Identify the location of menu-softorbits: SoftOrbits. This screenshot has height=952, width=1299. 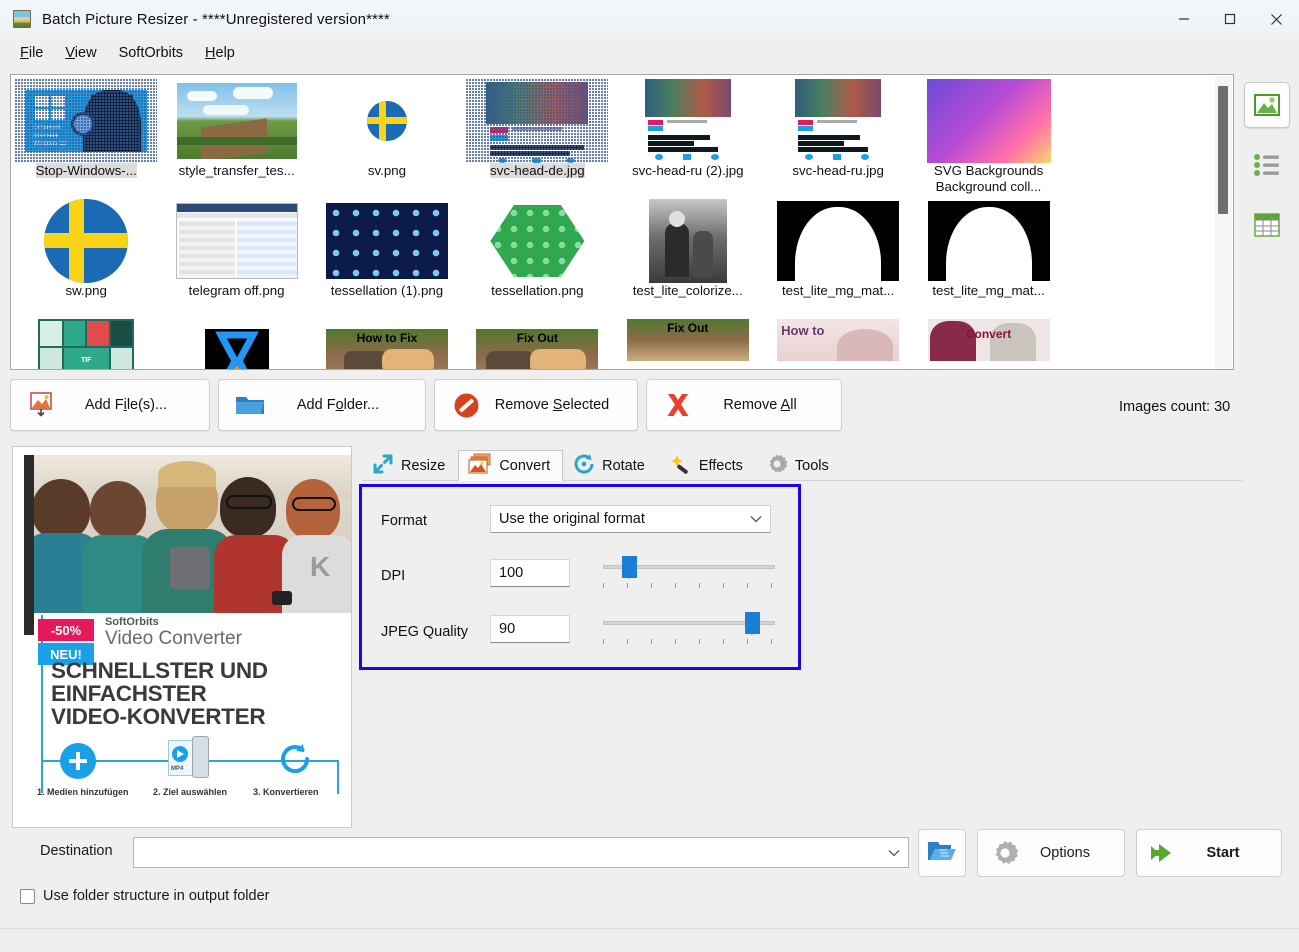
(151, 53).